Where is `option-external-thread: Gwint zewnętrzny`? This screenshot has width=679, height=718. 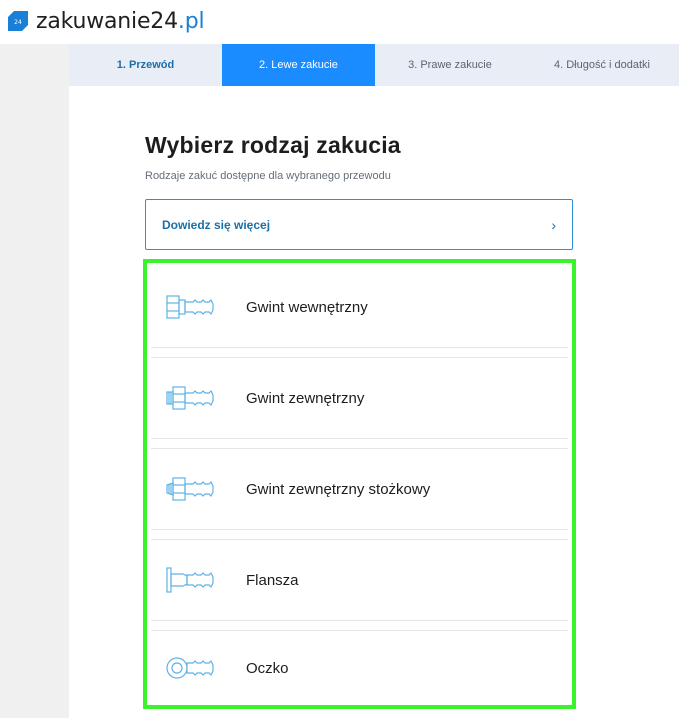 option-external-thread: Gwint zewnętrzny is located at coordinates (359, 398).